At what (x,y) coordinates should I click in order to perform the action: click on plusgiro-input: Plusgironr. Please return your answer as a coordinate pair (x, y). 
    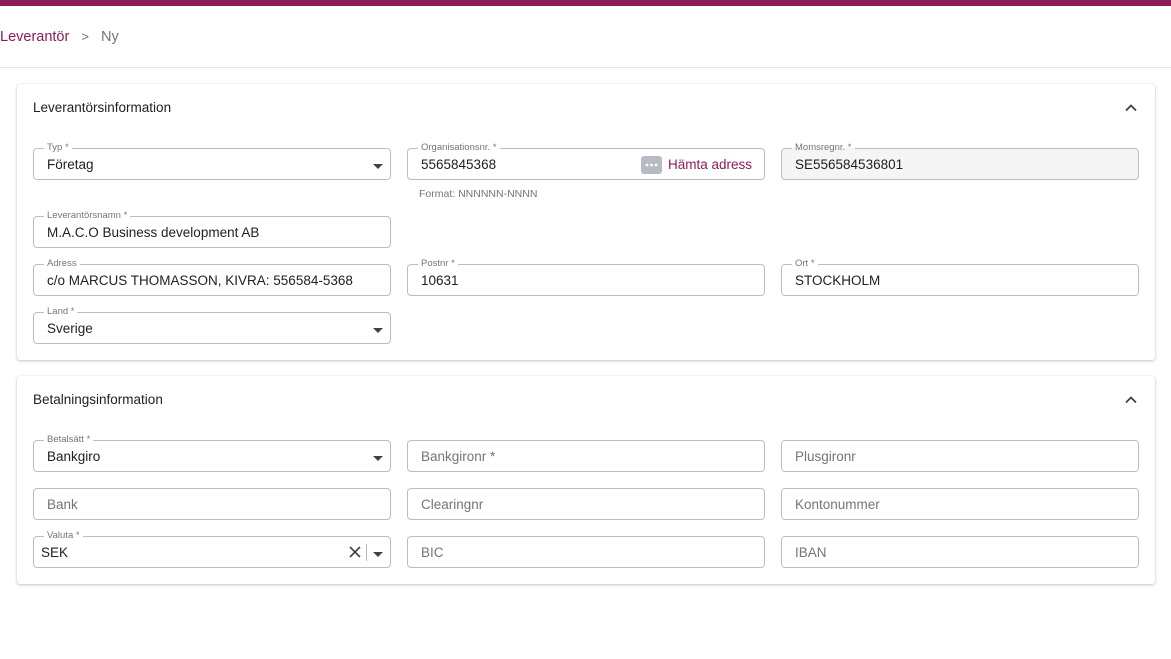
    Looking at the image, I should click on (960, 456).